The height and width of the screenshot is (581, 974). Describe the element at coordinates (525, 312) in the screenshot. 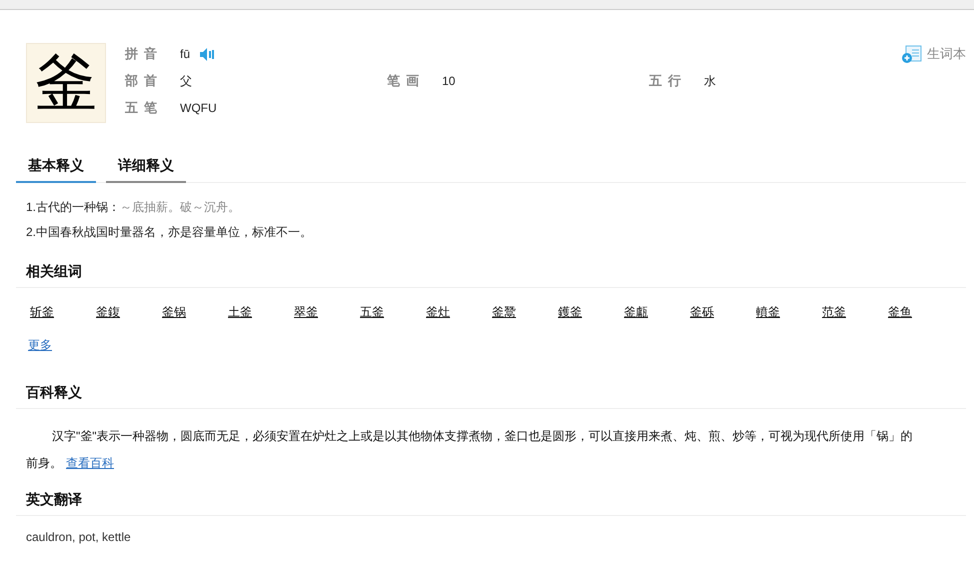

I see `related-word-link: 釜鬵` at that location.